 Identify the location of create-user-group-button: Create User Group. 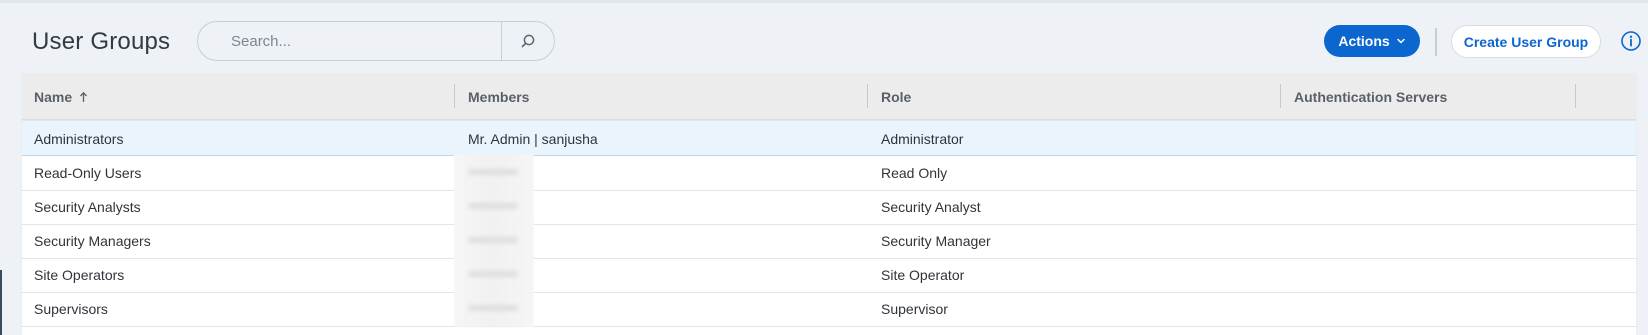
(1526, 41).